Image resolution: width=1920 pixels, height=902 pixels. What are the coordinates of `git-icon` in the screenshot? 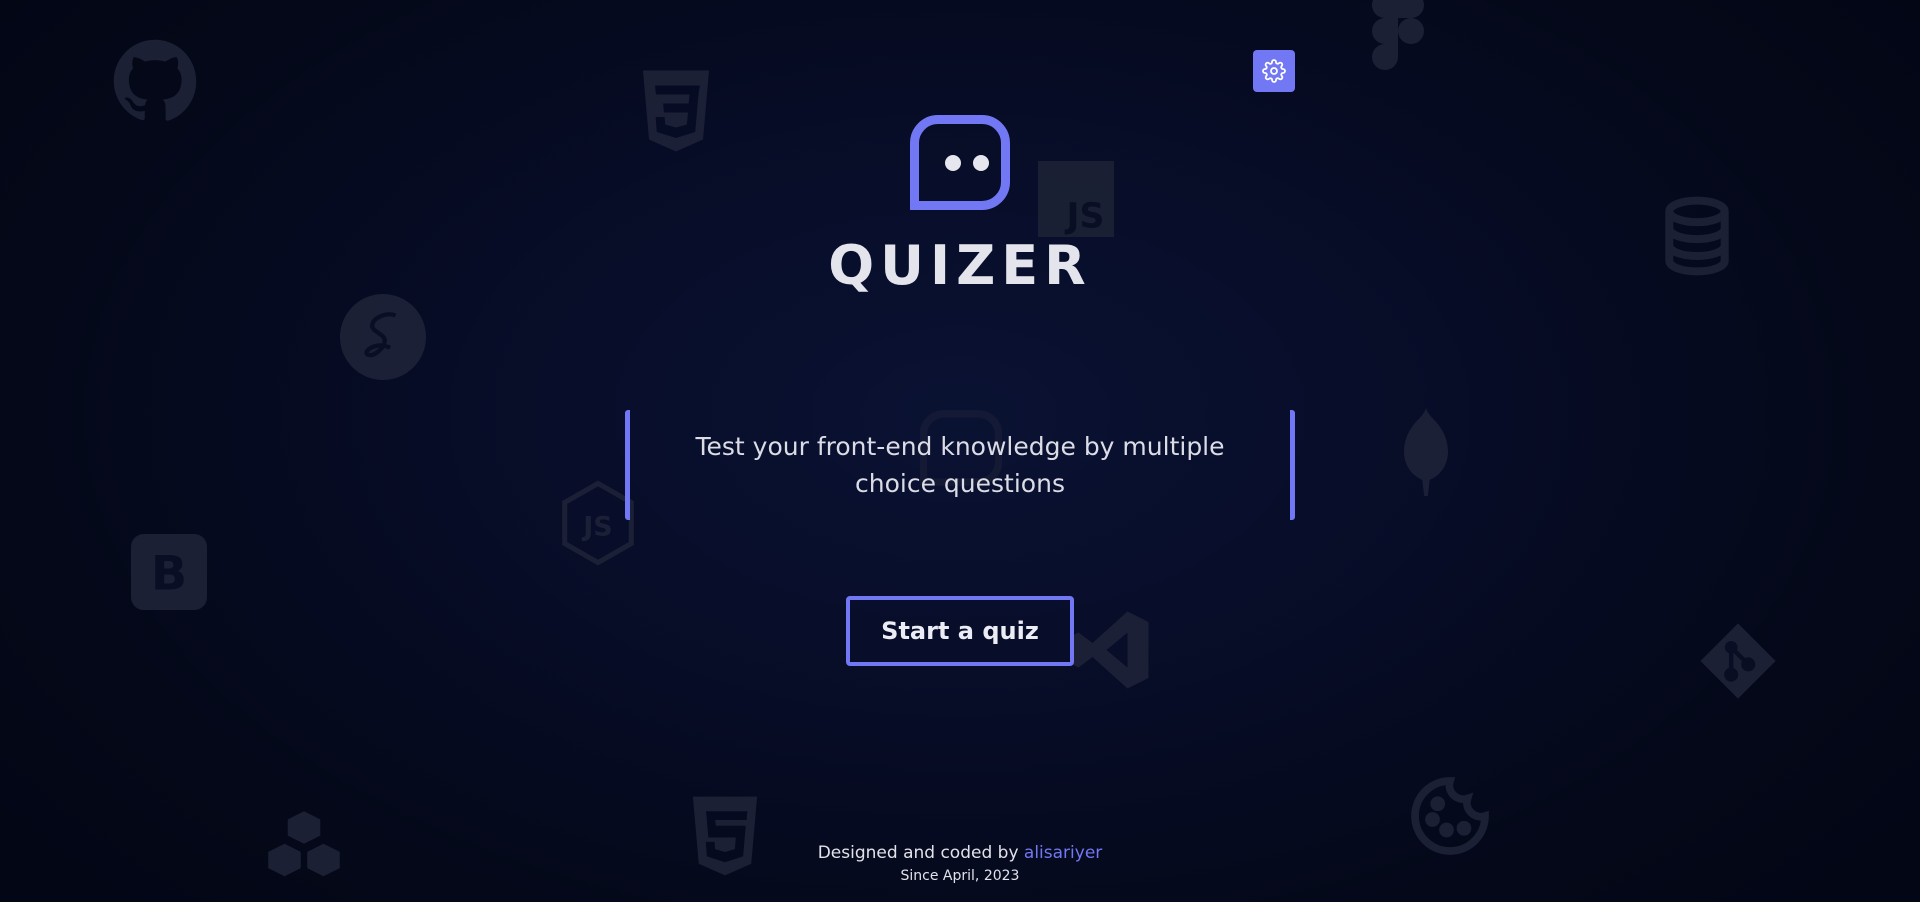 It's located at (1738, 661).